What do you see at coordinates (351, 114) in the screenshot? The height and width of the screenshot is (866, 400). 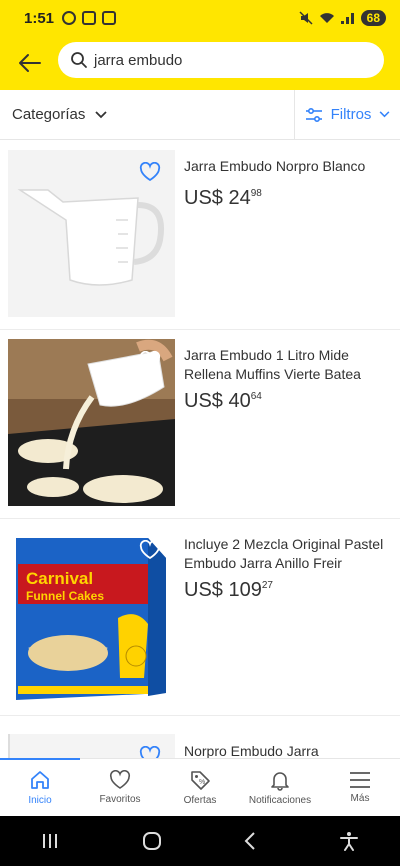 I see `filters-label: Filtros` at bounding box center [351, 114].